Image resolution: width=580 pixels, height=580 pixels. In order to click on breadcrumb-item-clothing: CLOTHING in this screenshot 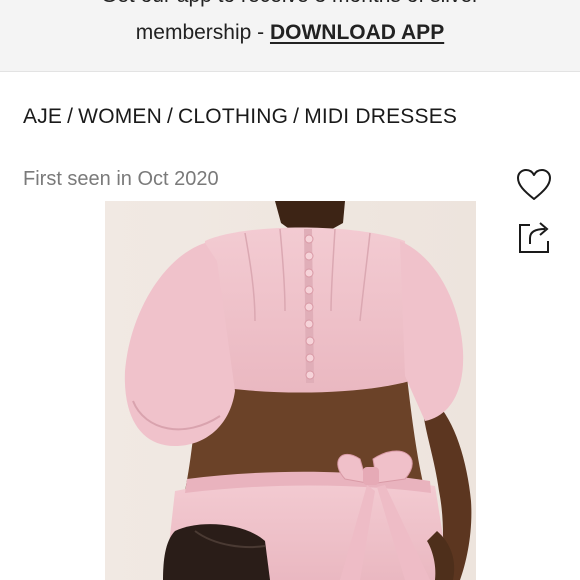, I will do `click(233, 116)`.